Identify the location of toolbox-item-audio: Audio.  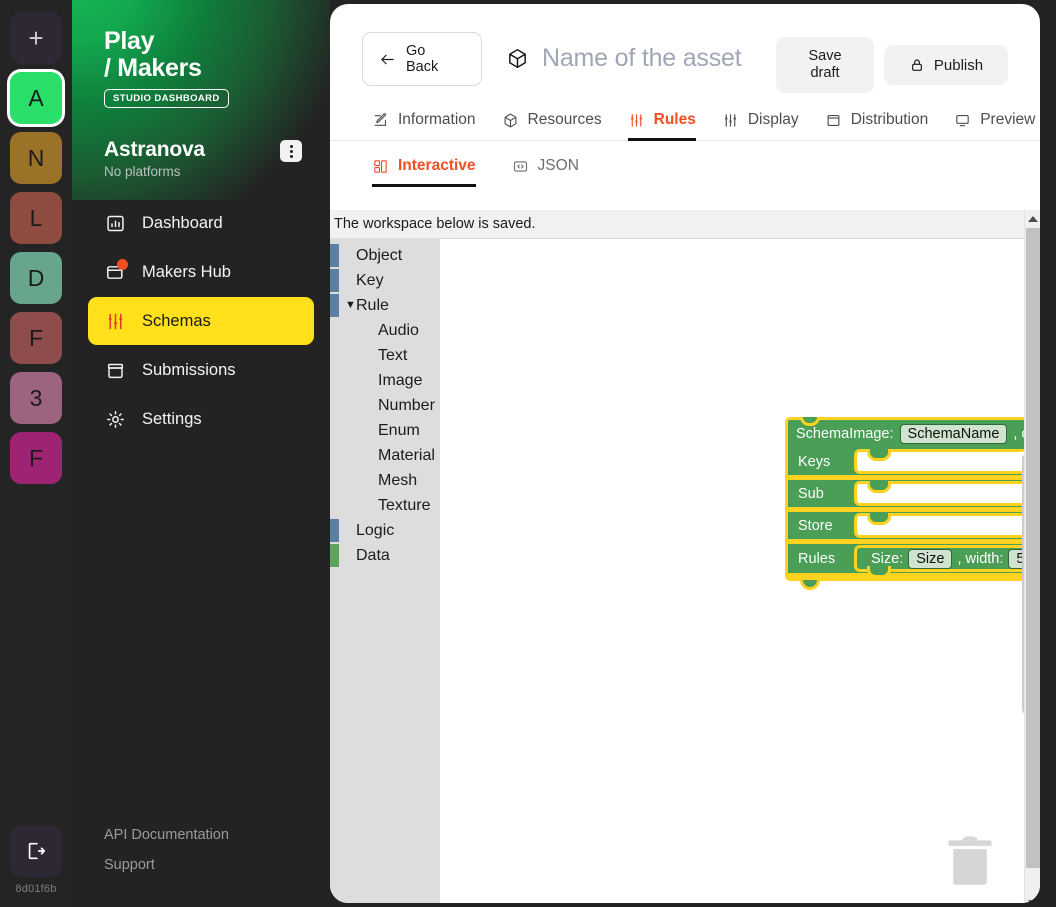
(385, 330).